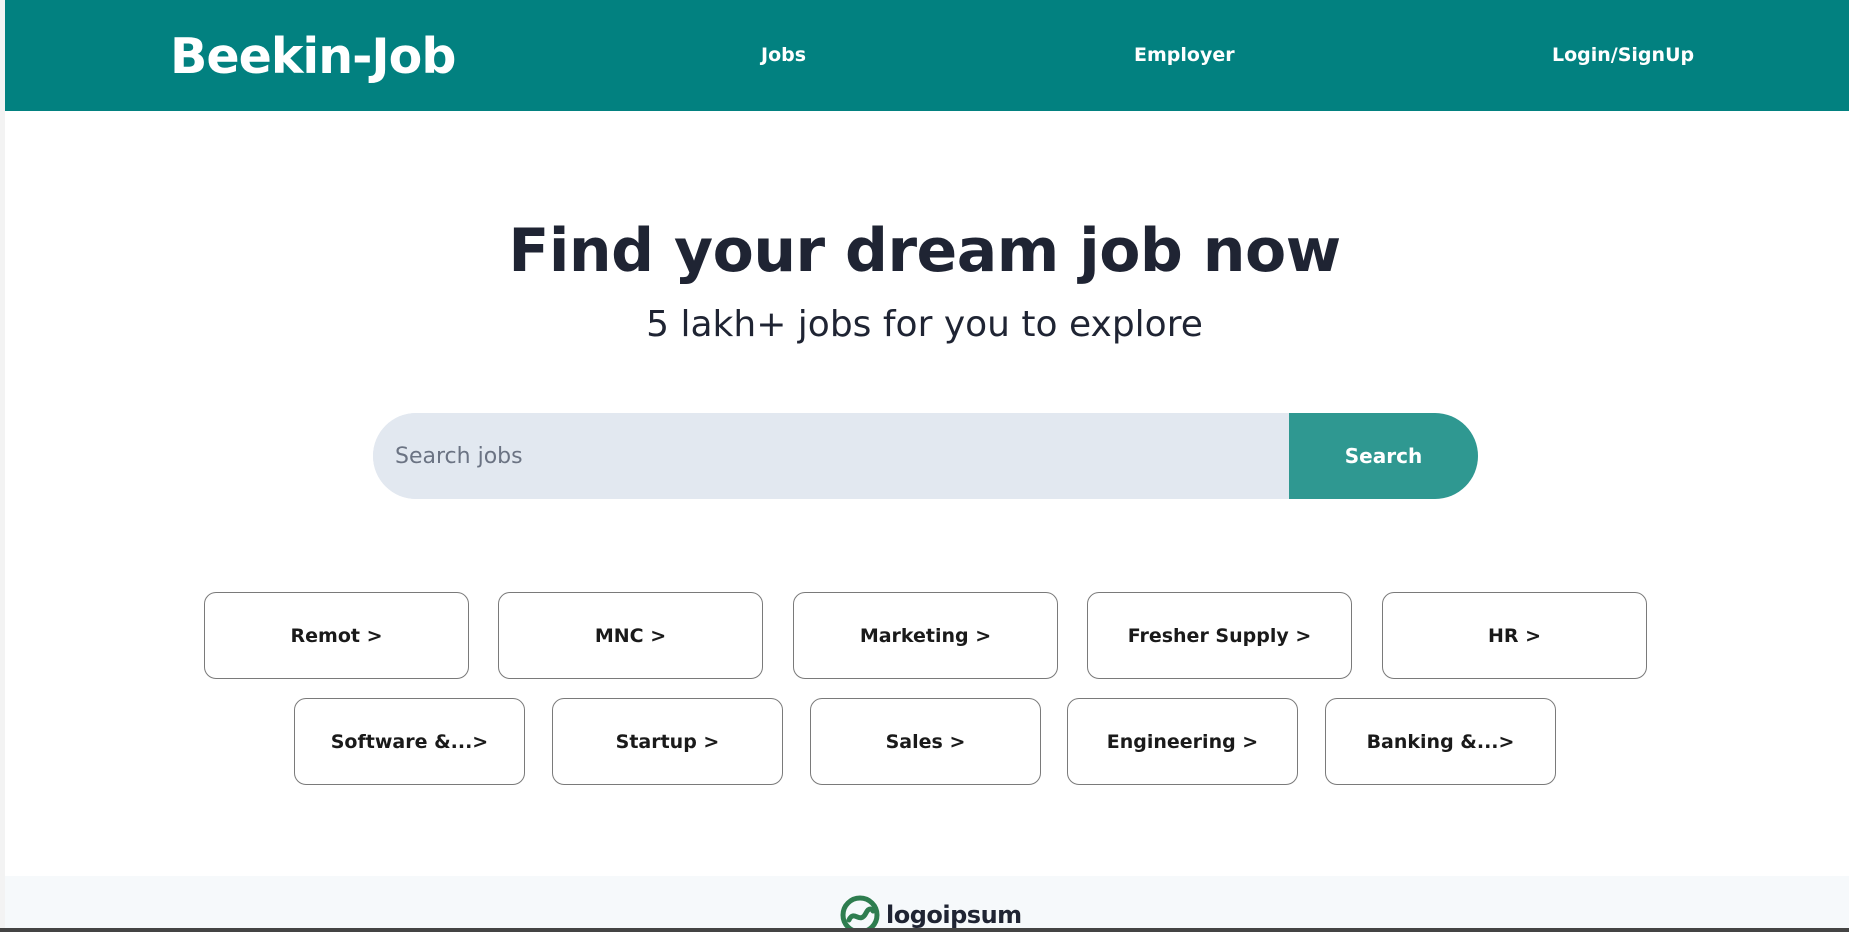 Image resolution: width=1849 pixels, height=932 pixels. I want to click on search-bar: Search, so click(925, 456).